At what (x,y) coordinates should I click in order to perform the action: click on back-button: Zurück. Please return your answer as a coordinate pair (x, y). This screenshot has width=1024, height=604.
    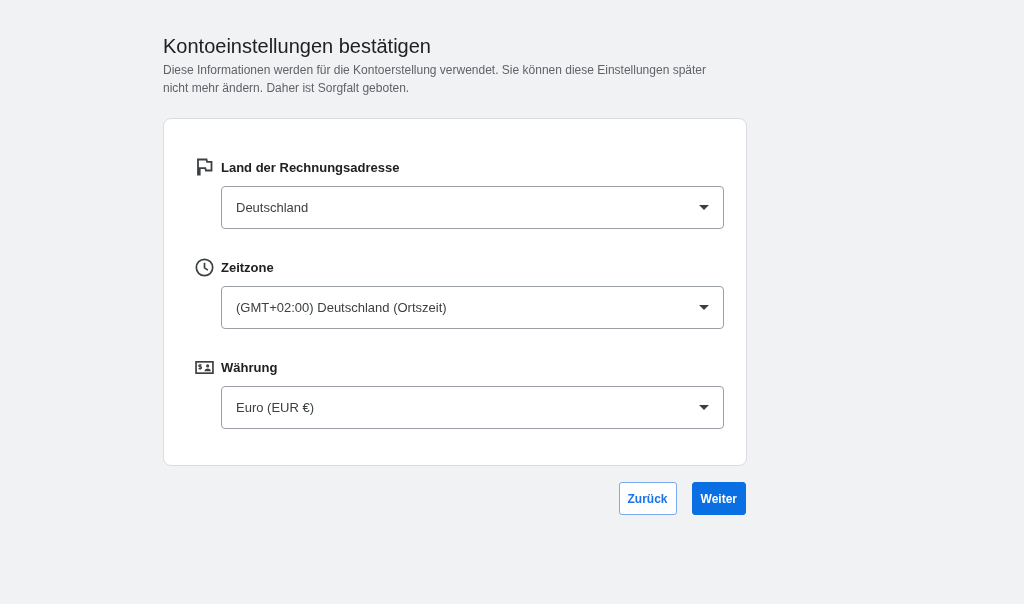
    Looking at the image, I should click on (647, 498).